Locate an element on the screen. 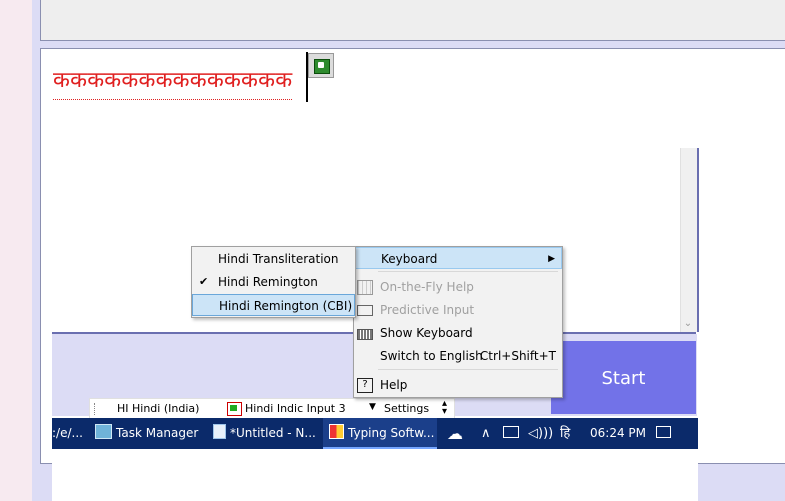 The height and width of the screenshot is (501, 785). task-manager-icon is located at coordinates (103, 431).